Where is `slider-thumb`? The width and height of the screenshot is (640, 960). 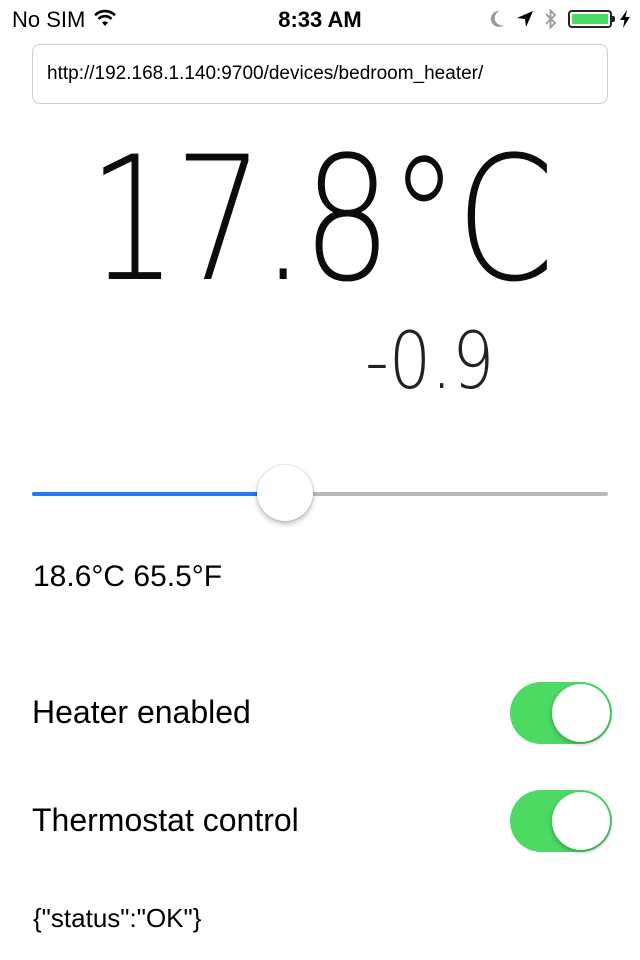
slider-thumb is located at coordinates (285, 493).